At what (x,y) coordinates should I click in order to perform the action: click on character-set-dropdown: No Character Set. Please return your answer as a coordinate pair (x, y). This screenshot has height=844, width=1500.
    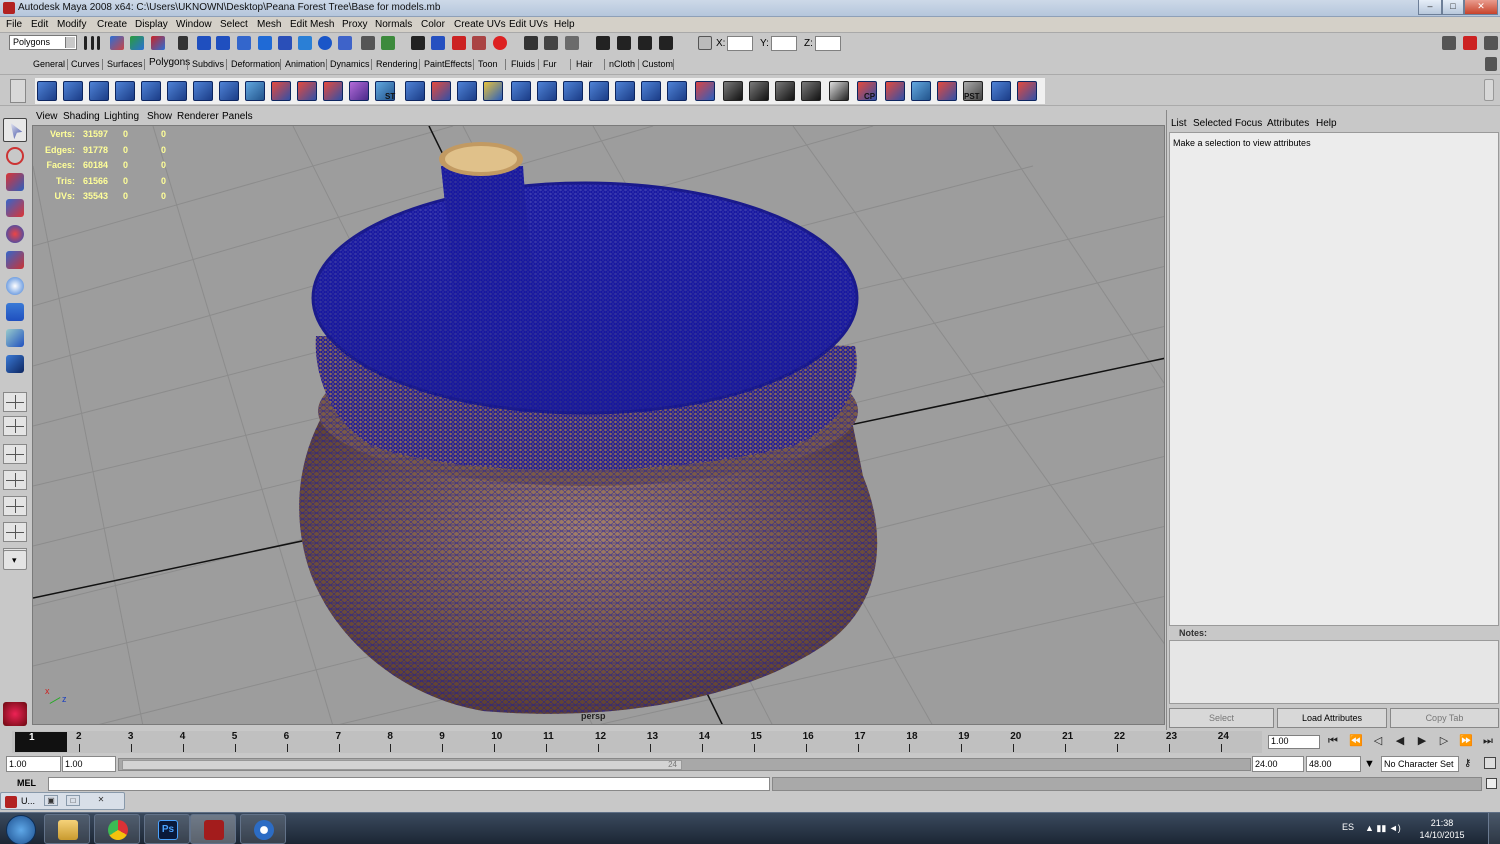
    Looking at the image, I should click on (1420, 764).